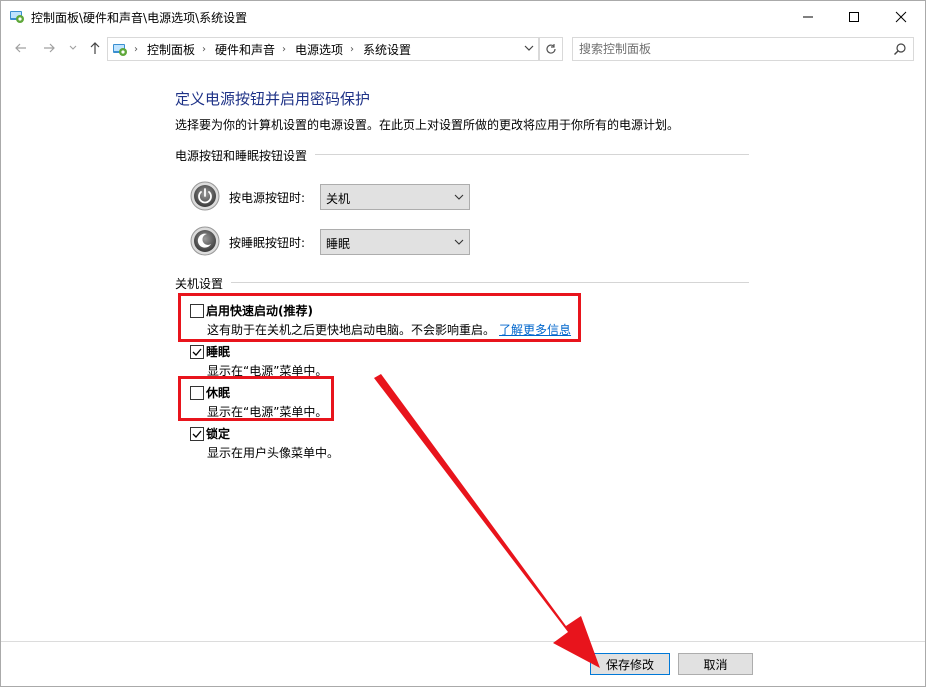 This screenshot has height=687, width=926. What do you see at coordinates (319, 49) in the screenshot?
I see `breadcrumb-item: 电源选项` at bounding box center [319, 49].